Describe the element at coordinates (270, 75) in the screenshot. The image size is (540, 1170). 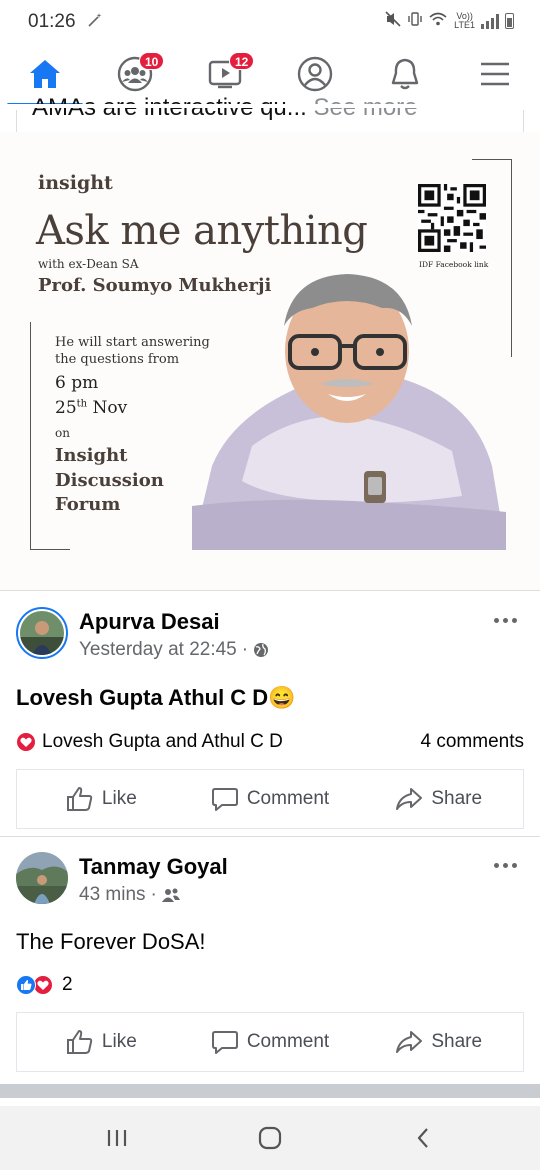
I see `top-navigation: 10 12` at that location.